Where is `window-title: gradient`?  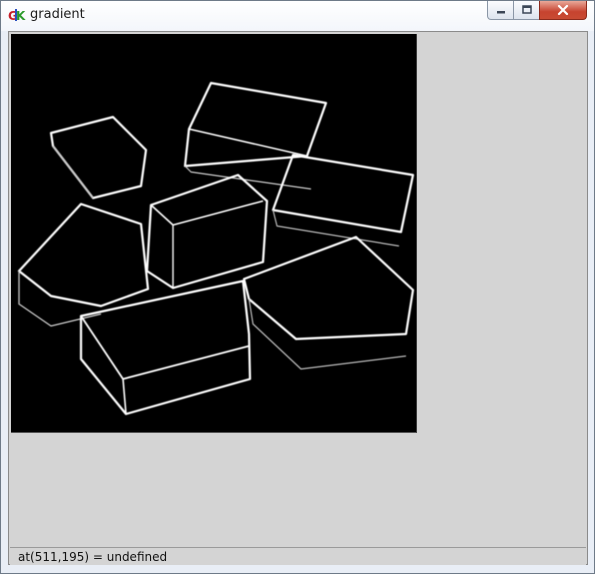
window-title: gradient is located at coordinates (57, 14).